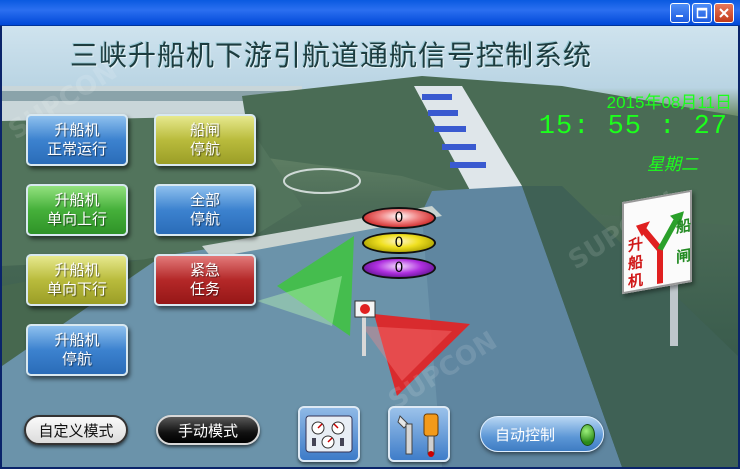 The height and width of the screenshot is (469, 740). I want to click on lift-down-button: 升船机 单向下行, so click(77, 280).